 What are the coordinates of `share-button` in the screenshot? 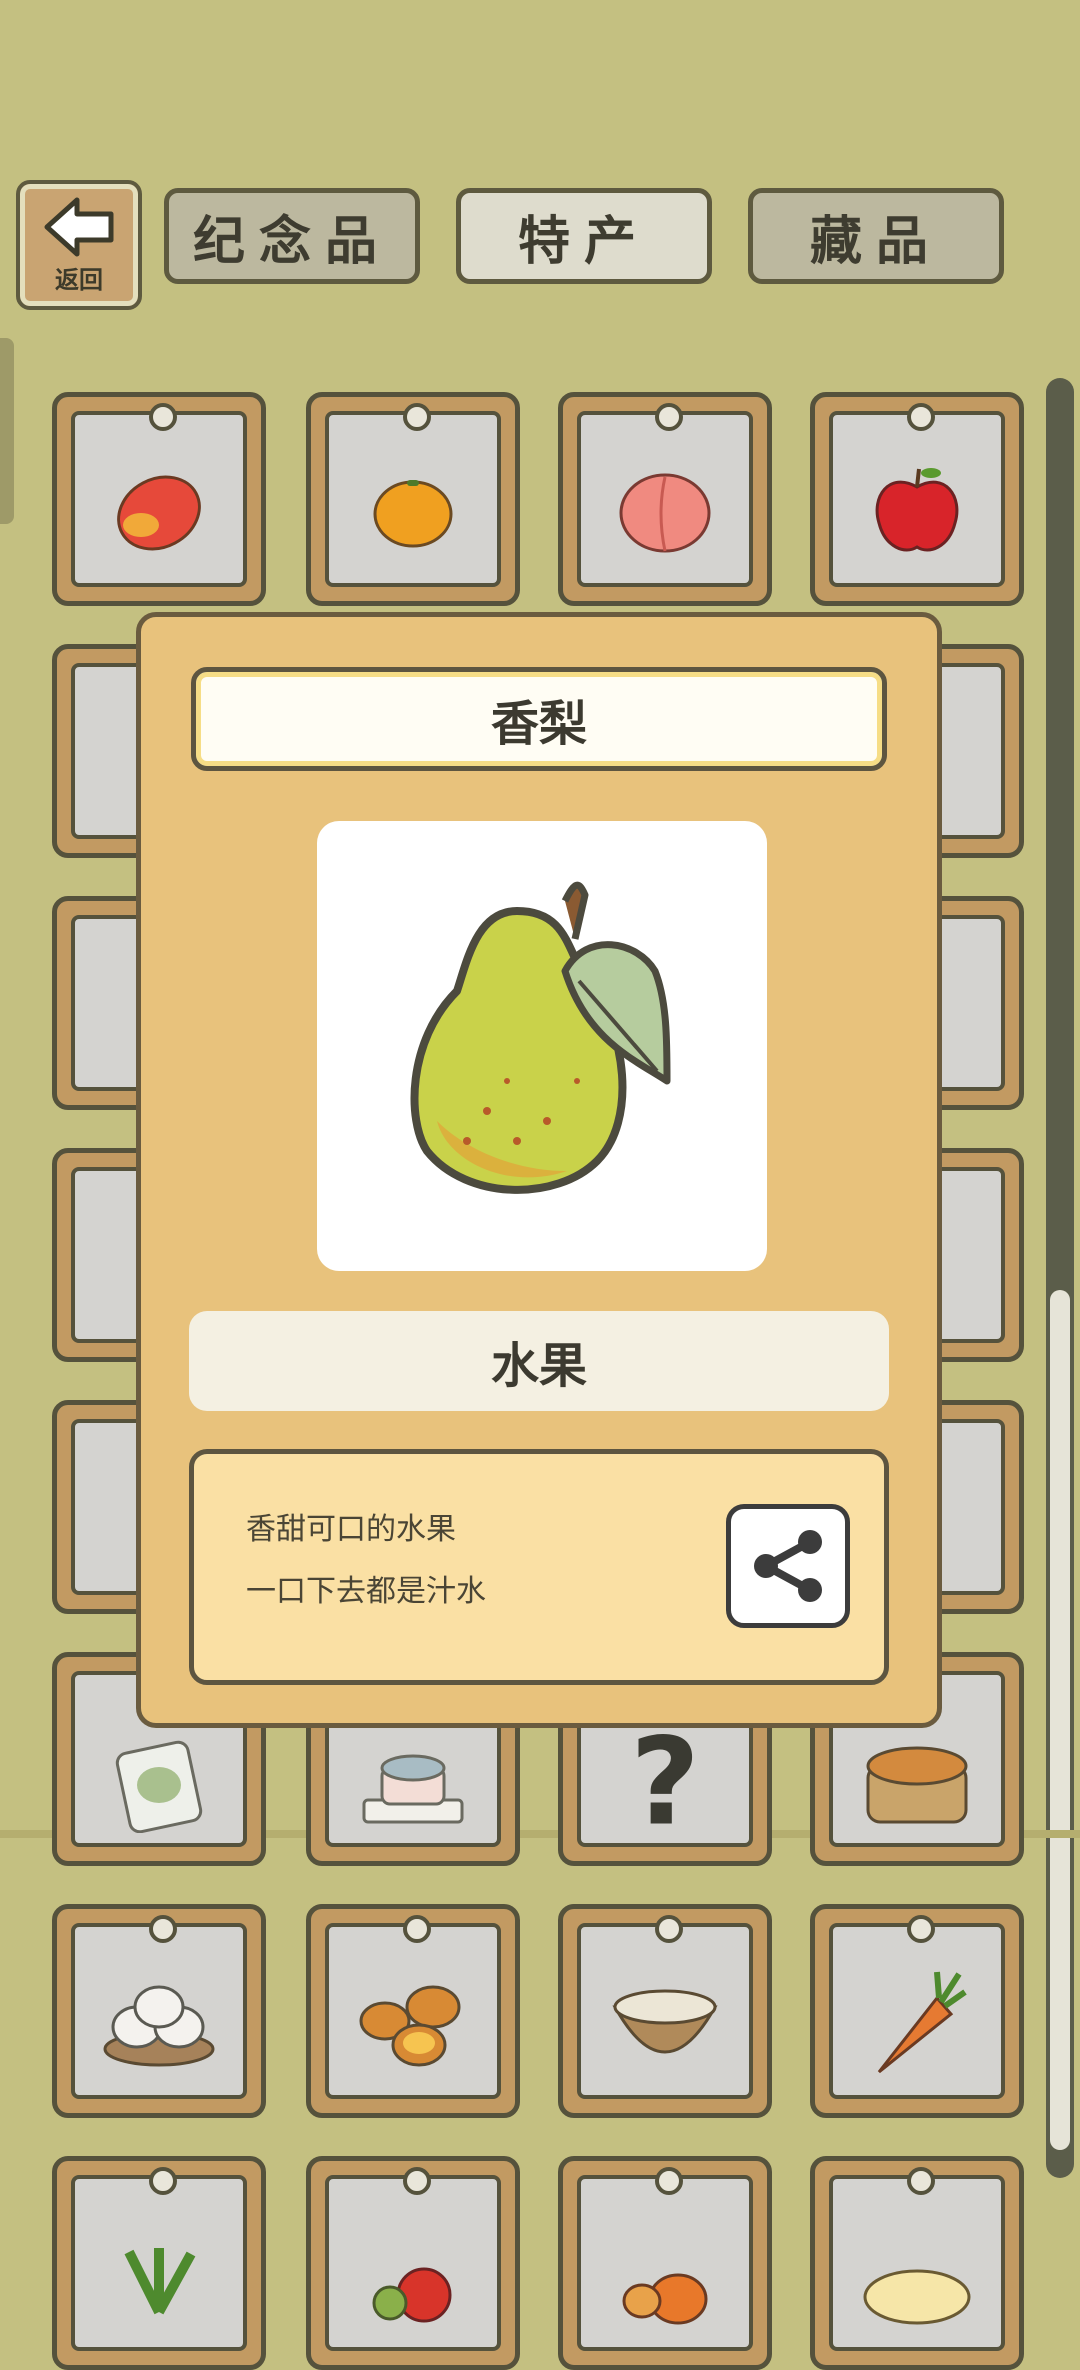 It's located at (788, 1566).